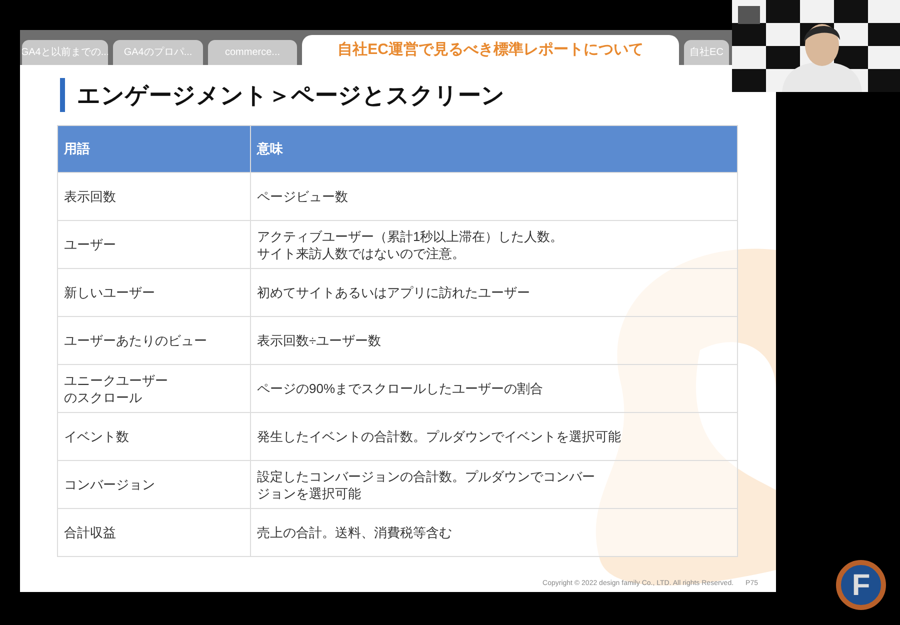  Describe the element at coordinates (154, 149) in the screenshot. I see `column-header: 用語` at that location.